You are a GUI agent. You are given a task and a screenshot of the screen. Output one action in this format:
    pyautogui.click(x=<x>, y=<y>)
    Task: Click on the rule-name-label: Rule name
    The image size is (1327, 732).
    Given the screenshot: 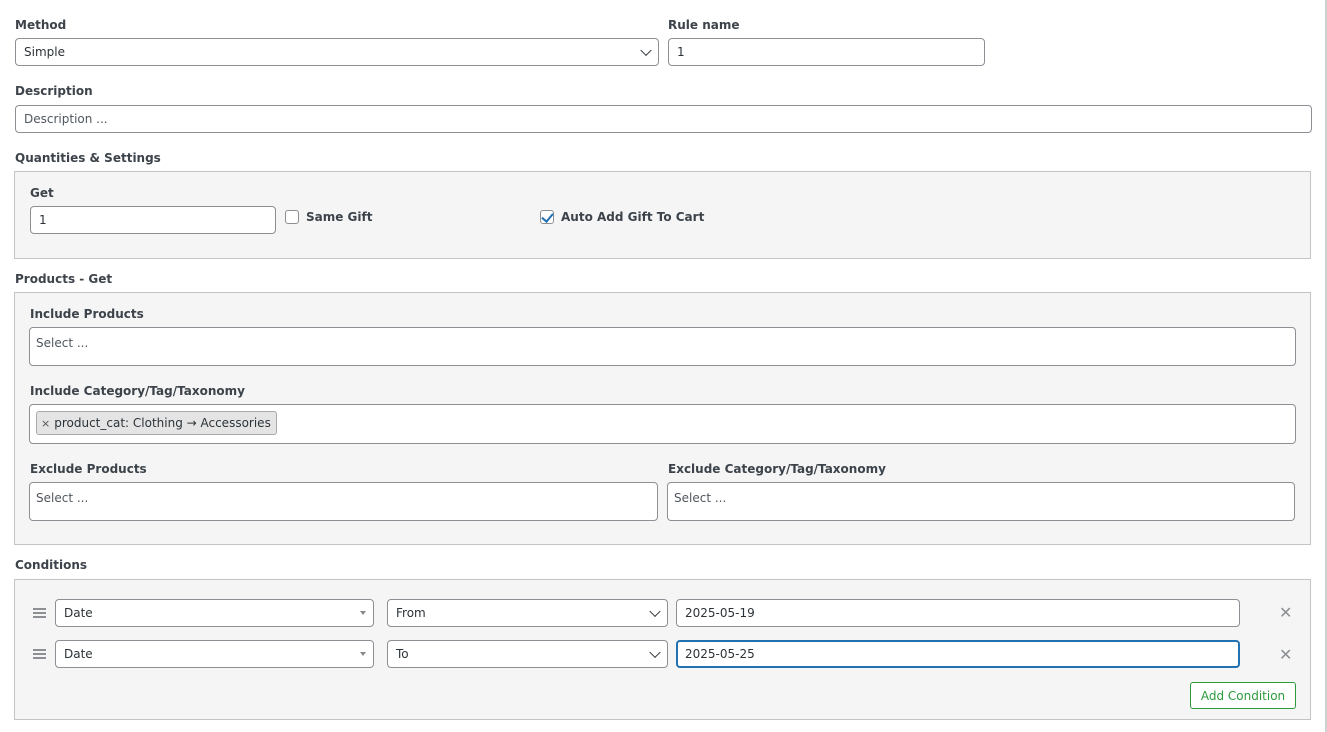 What is the action you would take?
    pyautogui.click(x=704, y=25)
    